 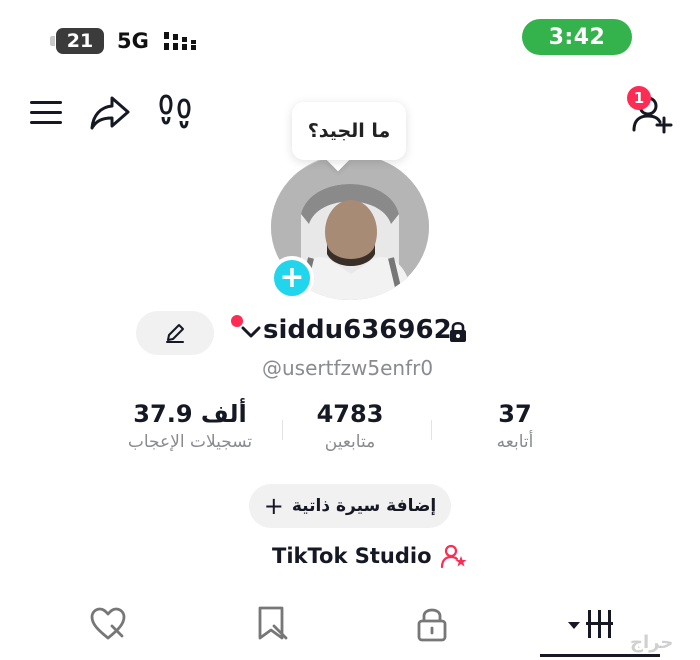 I want to click on signal-icon, so click(x=180, y=41).